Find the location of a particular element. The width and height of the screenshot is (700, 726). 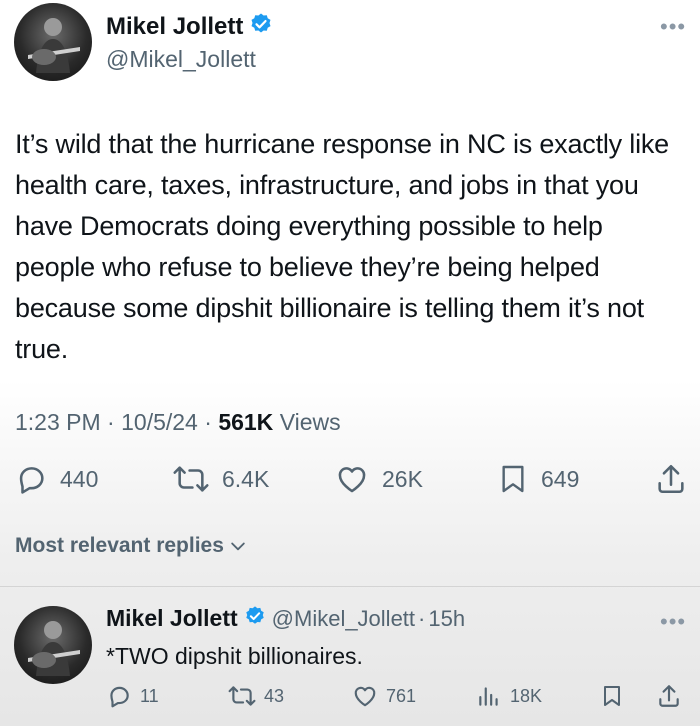

replies-filter: Most relevant replies is located at coordinates (131, 546).